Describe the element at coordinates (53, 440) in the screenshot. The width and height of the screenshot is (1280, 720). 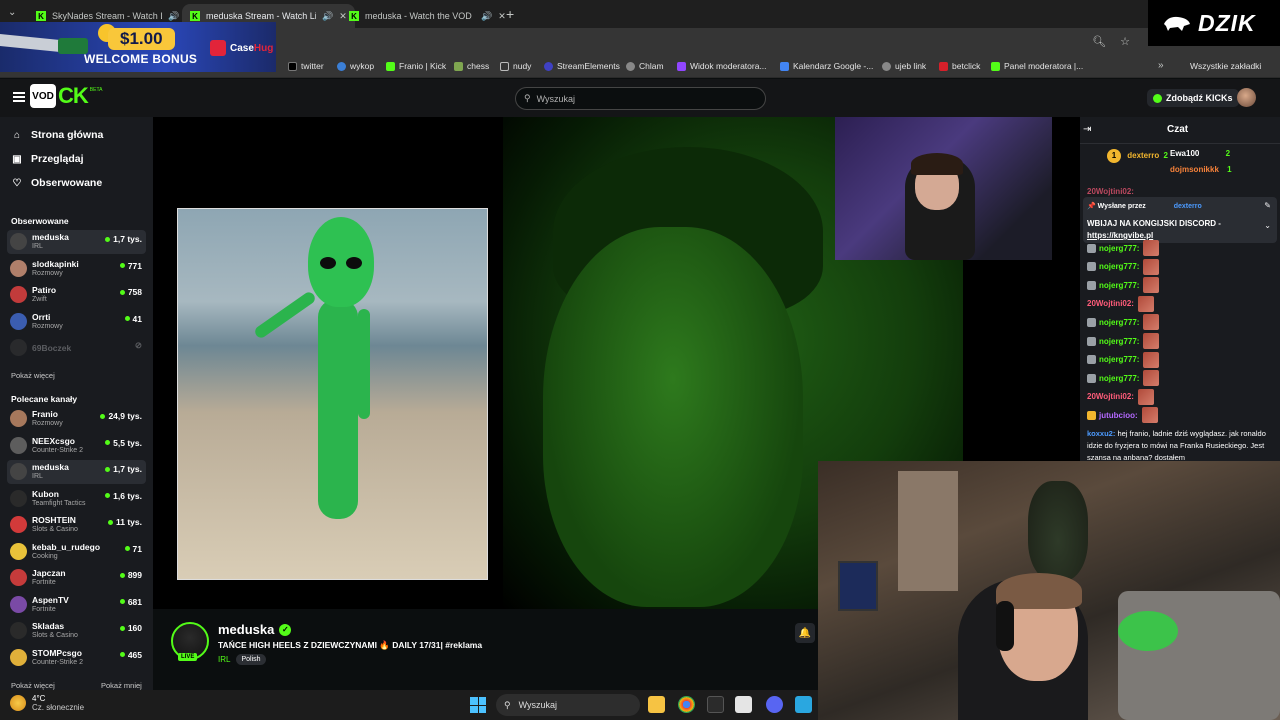
I see `channel-name: NEEXcsgo` at that location.